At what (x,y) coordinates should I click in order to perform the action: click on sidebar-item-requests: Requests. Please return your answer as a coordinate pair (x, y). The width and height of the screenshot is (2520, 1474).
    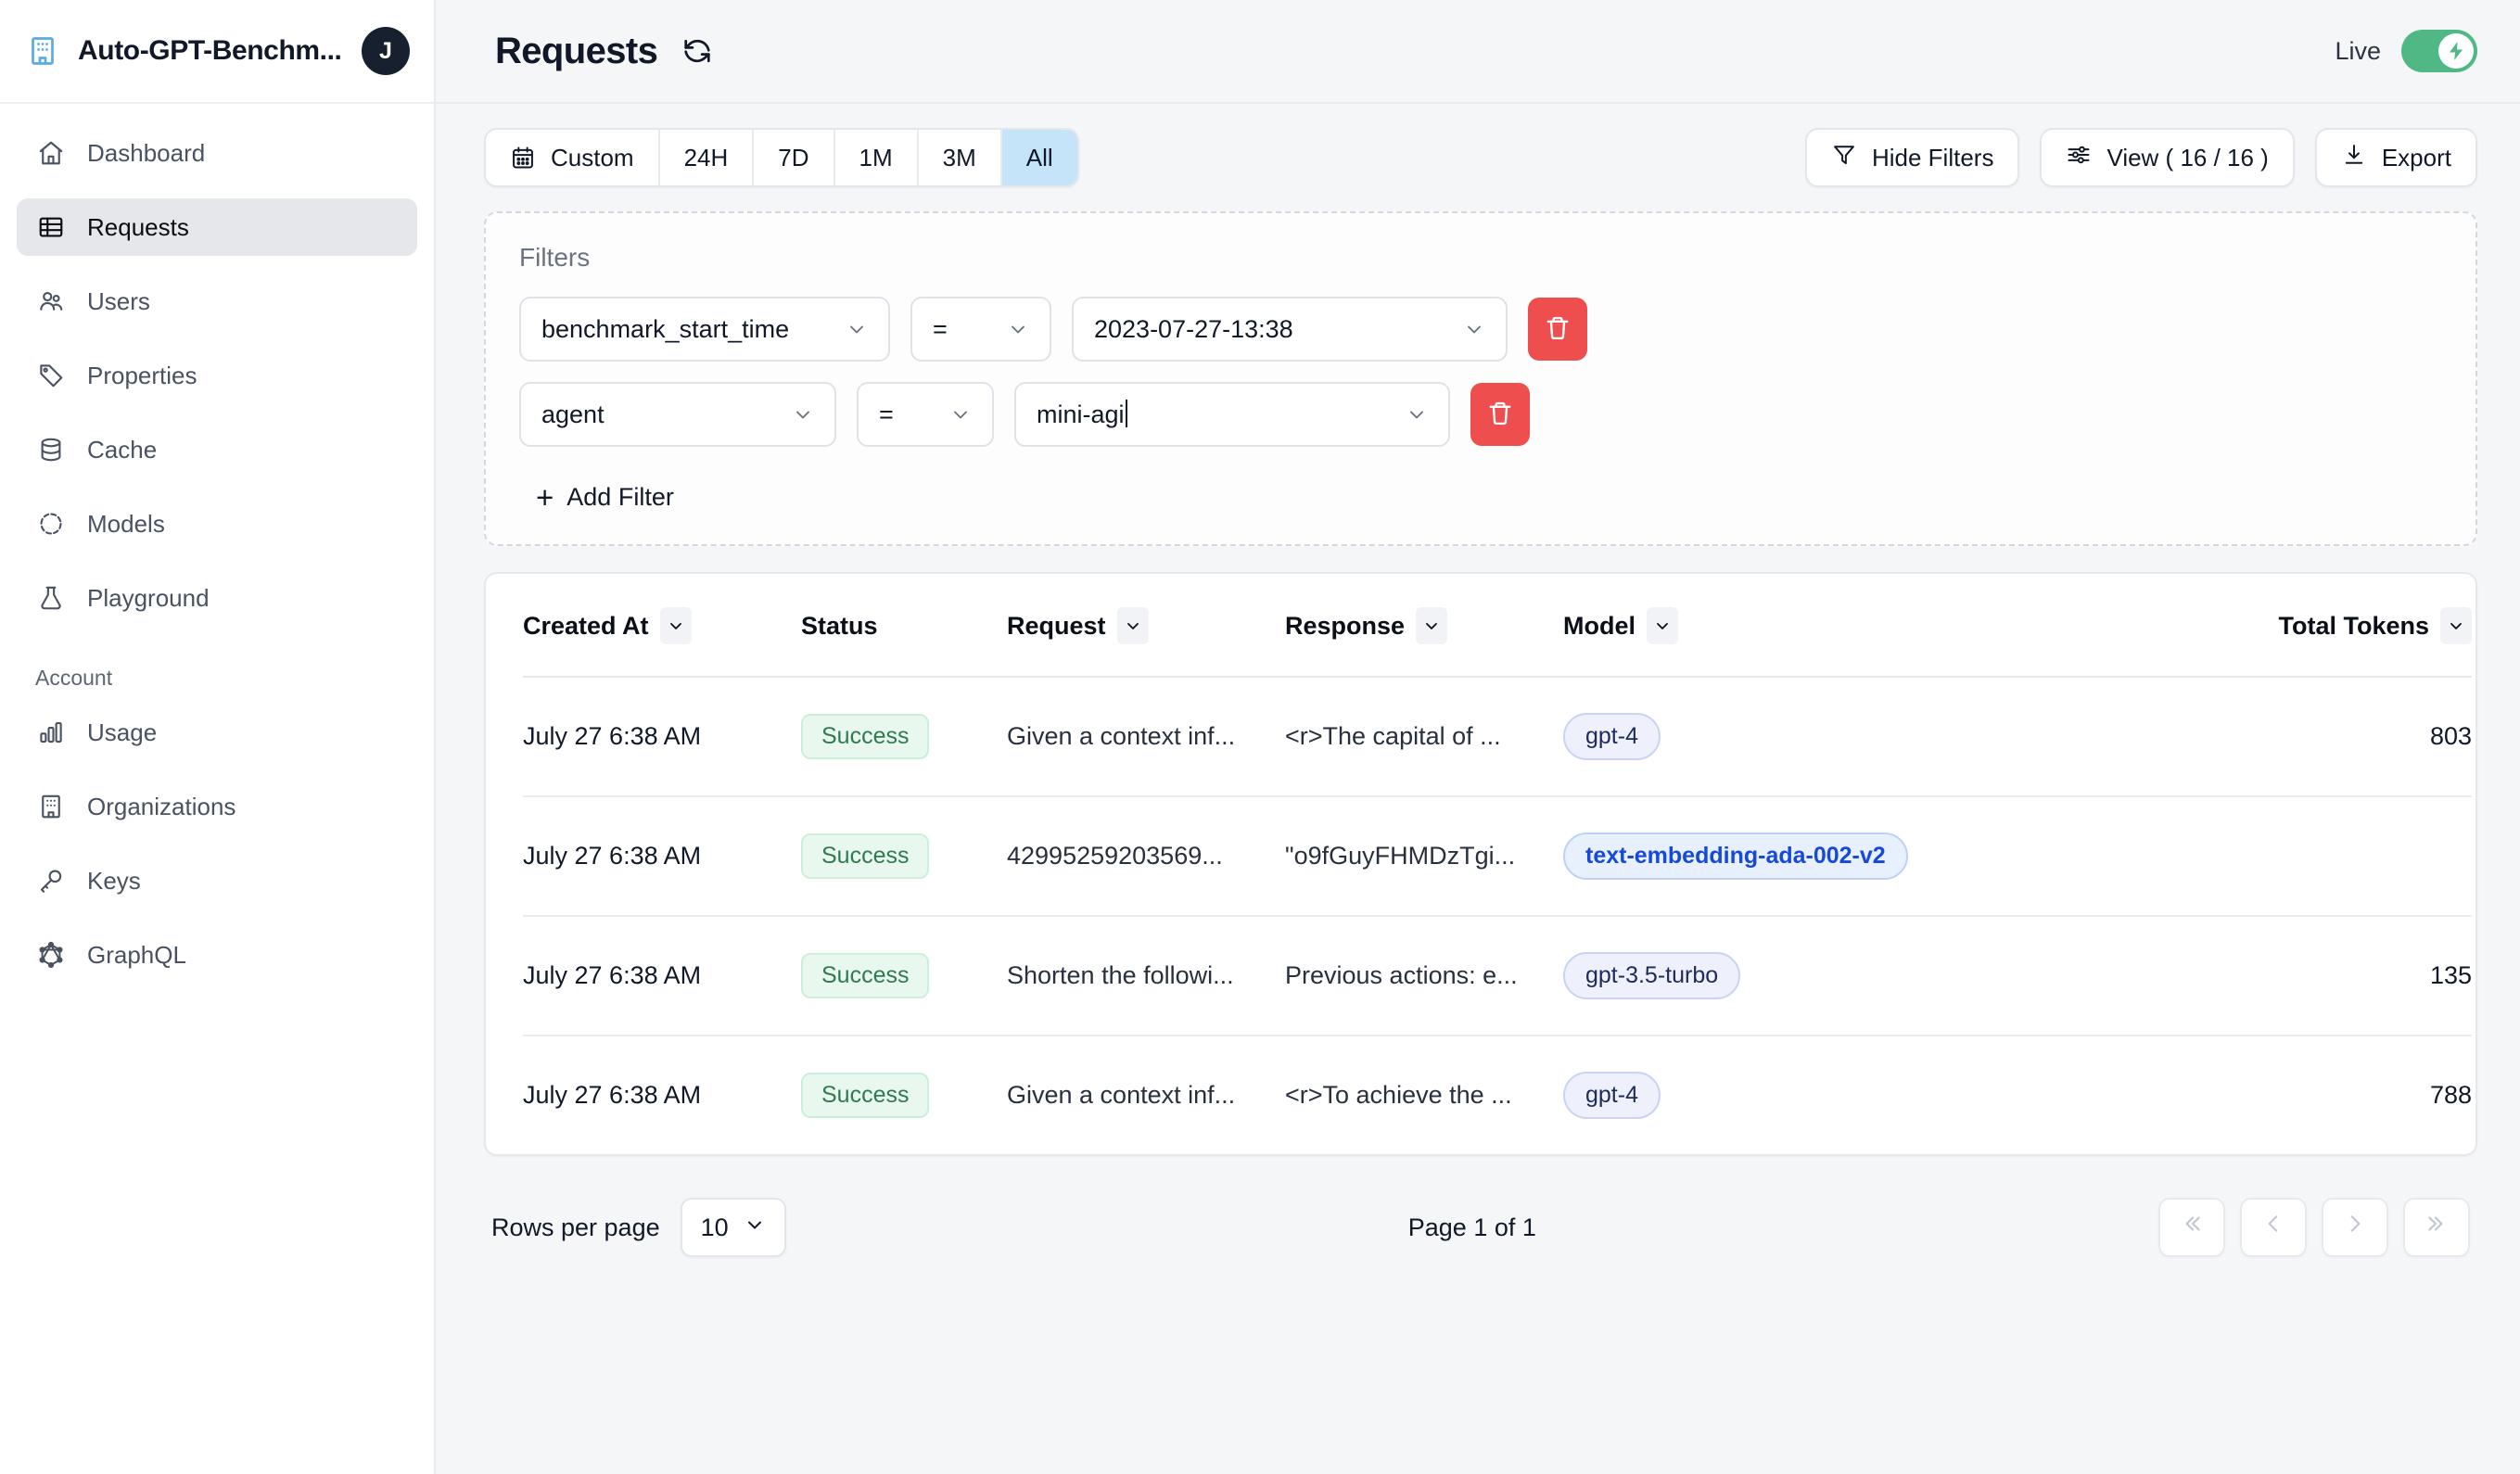
    Looking at the image, I should click on (217, 227).